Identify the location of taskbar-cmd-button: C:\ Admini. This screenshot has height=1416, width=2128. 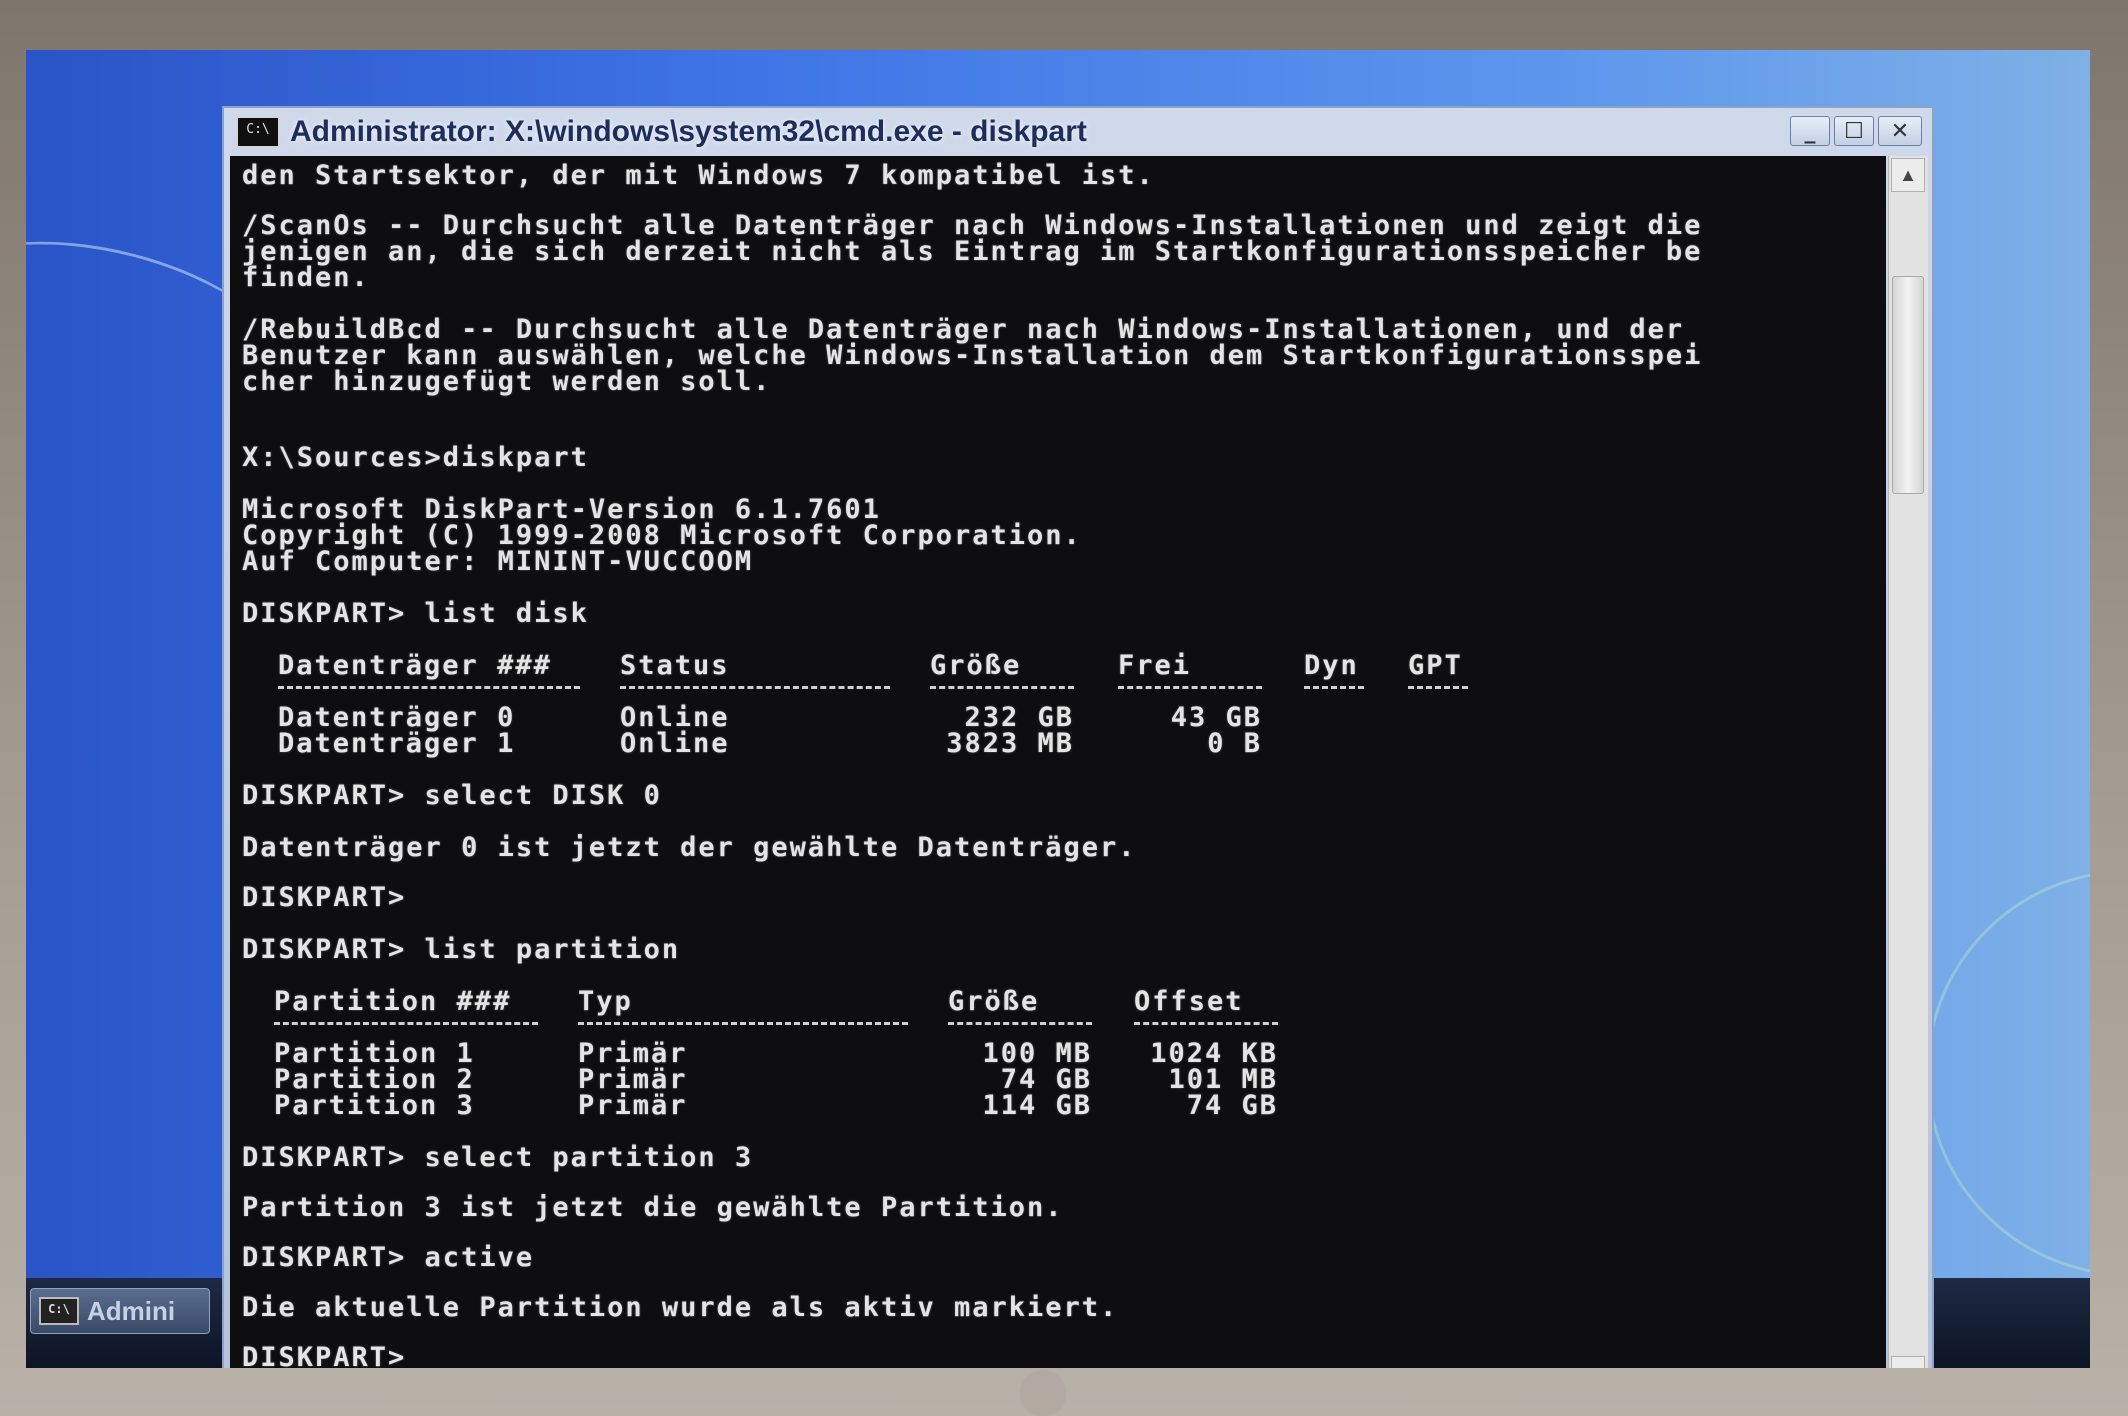
(120, 1311).